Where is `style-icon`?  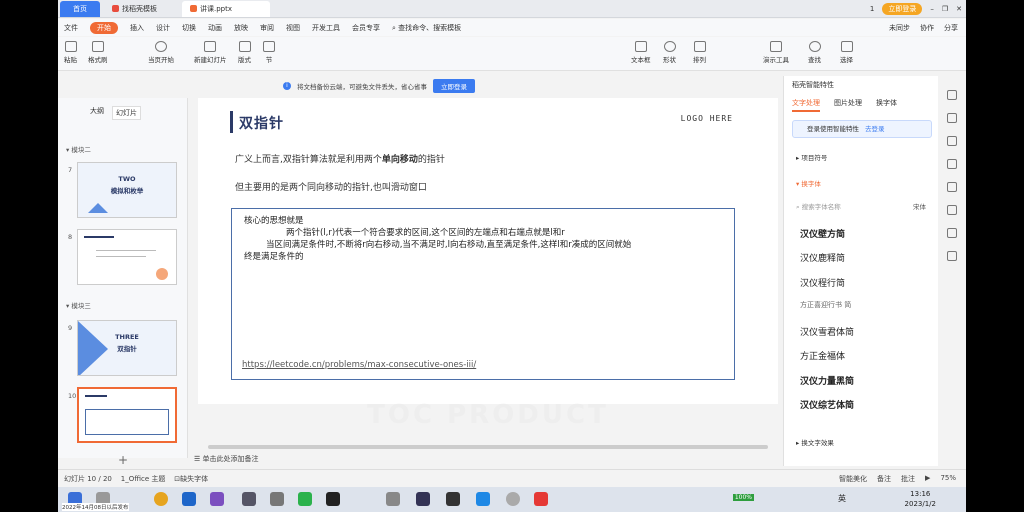 style-icon is located at coordinates (952, 118).